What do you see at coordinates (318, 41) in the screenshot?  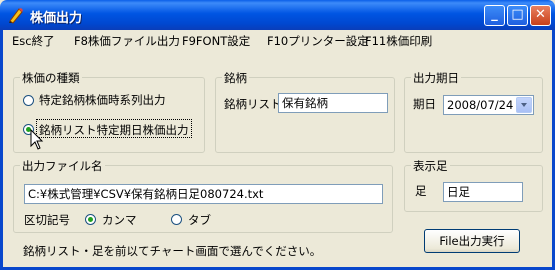 I see `menu-item-printer-settings: F10プリンター設定` at bounding box center [318, 41].